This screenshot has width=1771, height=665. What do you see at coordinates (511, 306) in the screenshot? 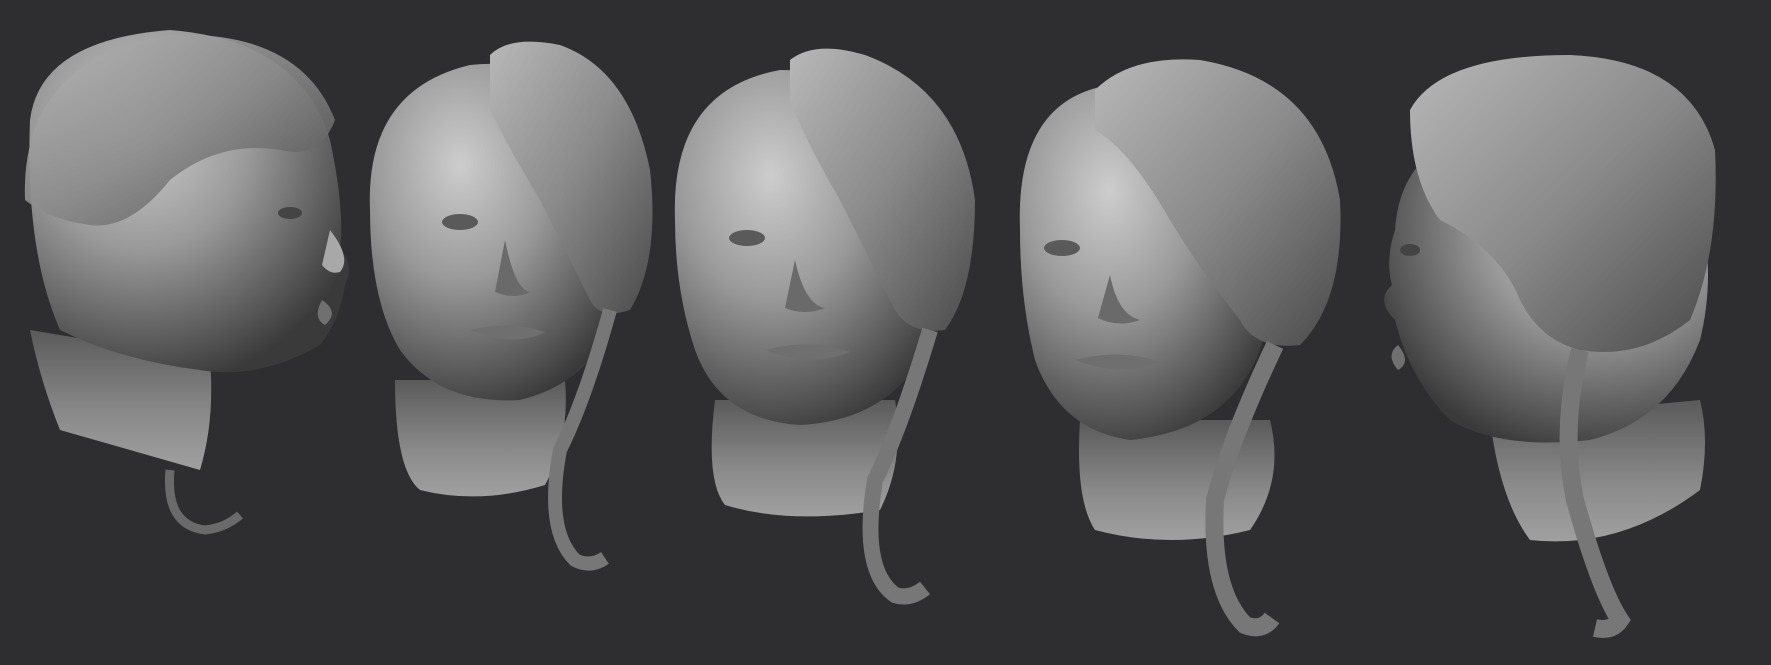
I see `head-three-quarter-left` at bounding box center [511, 306].